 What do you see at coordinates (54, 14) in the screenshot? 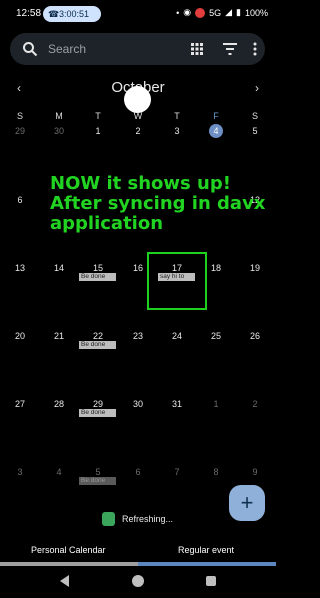
I see `phone-icon: ☎` at bounding box center [54, 14].